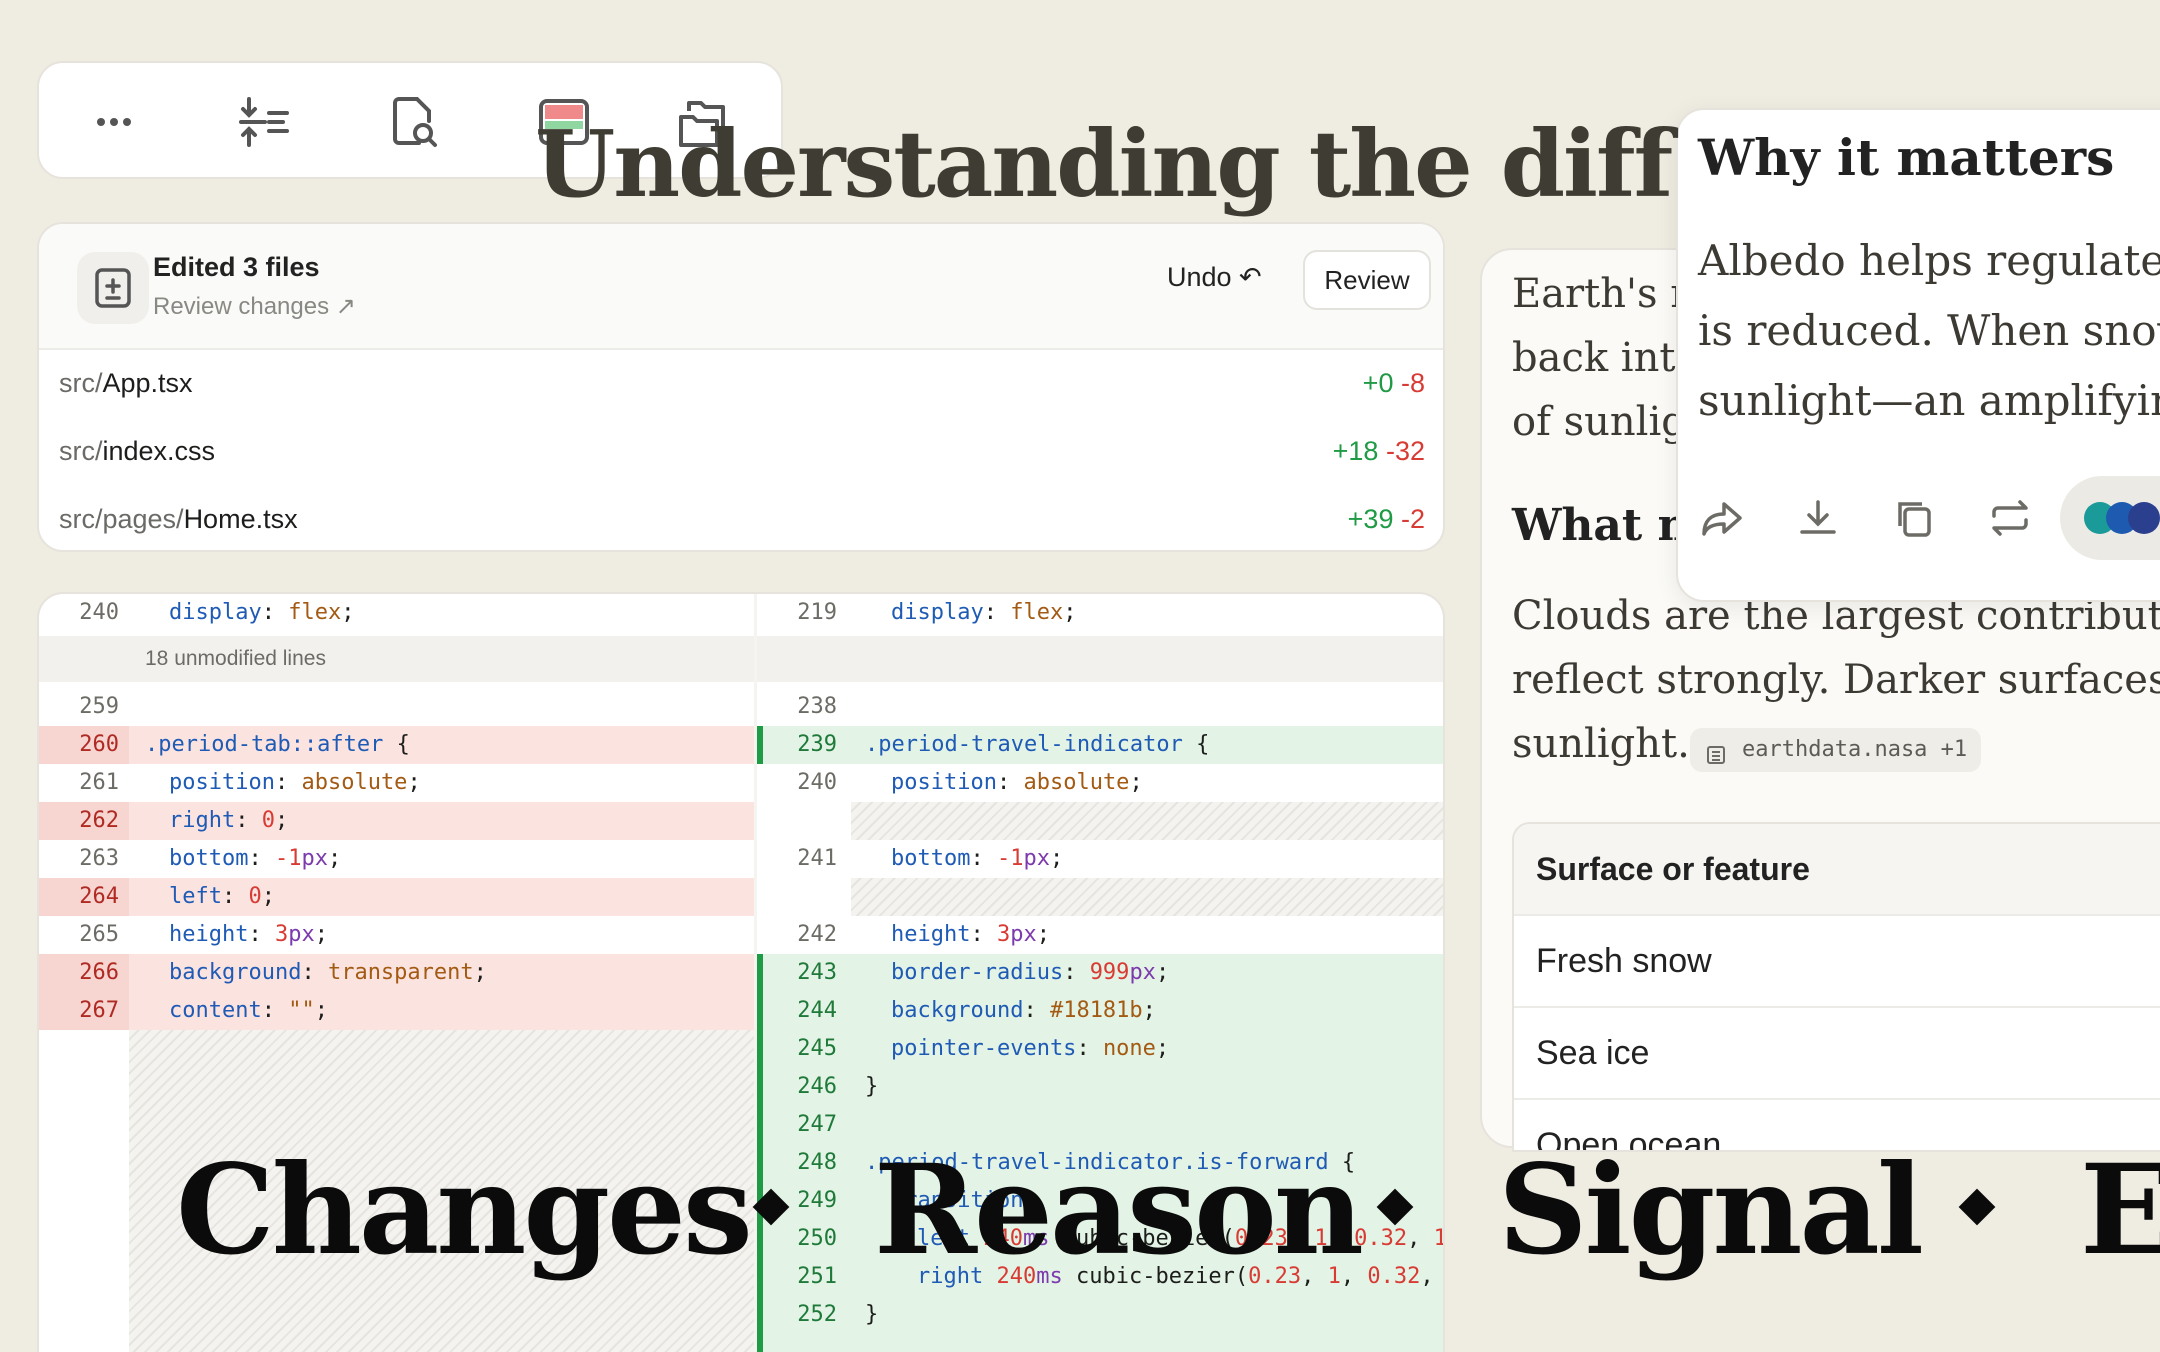  I want to click on line-number: 243, so click(817, 972).